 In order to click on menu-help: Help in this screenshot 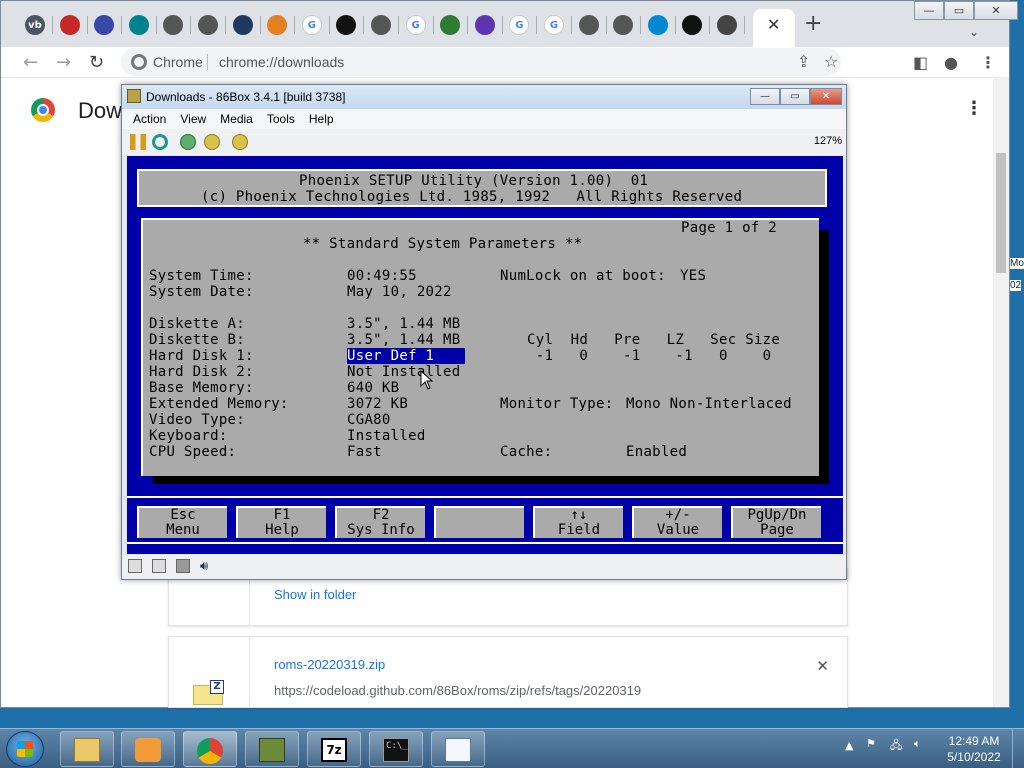, I will do `click(321, 119)`.